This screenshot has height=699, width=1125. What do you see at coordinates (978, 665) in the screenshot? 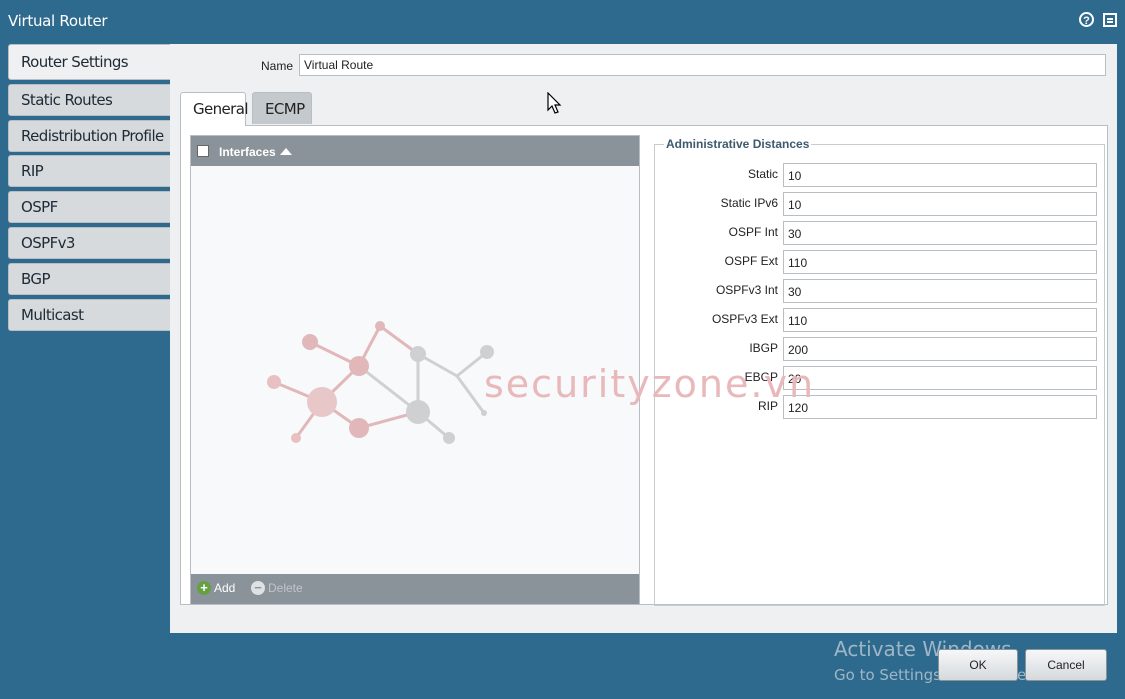
I see `ok-button: OK` at bounding box center [978, 665].